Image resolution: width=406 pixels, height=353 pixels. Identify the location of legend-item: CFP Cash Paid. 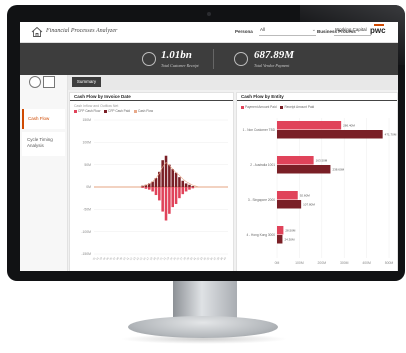
(119, 111).